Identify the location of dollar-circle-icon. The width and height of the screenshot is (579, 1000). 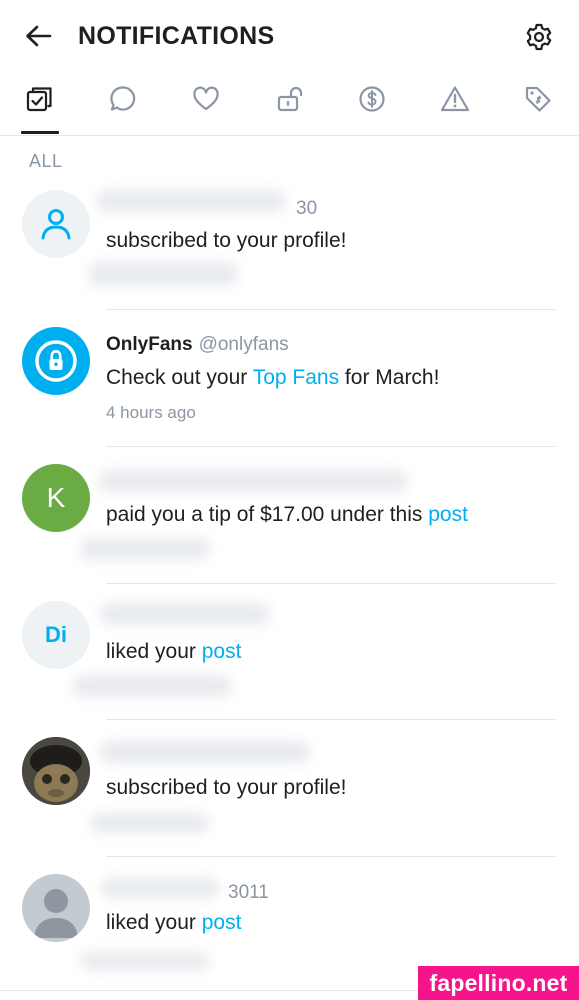
(372, 99).